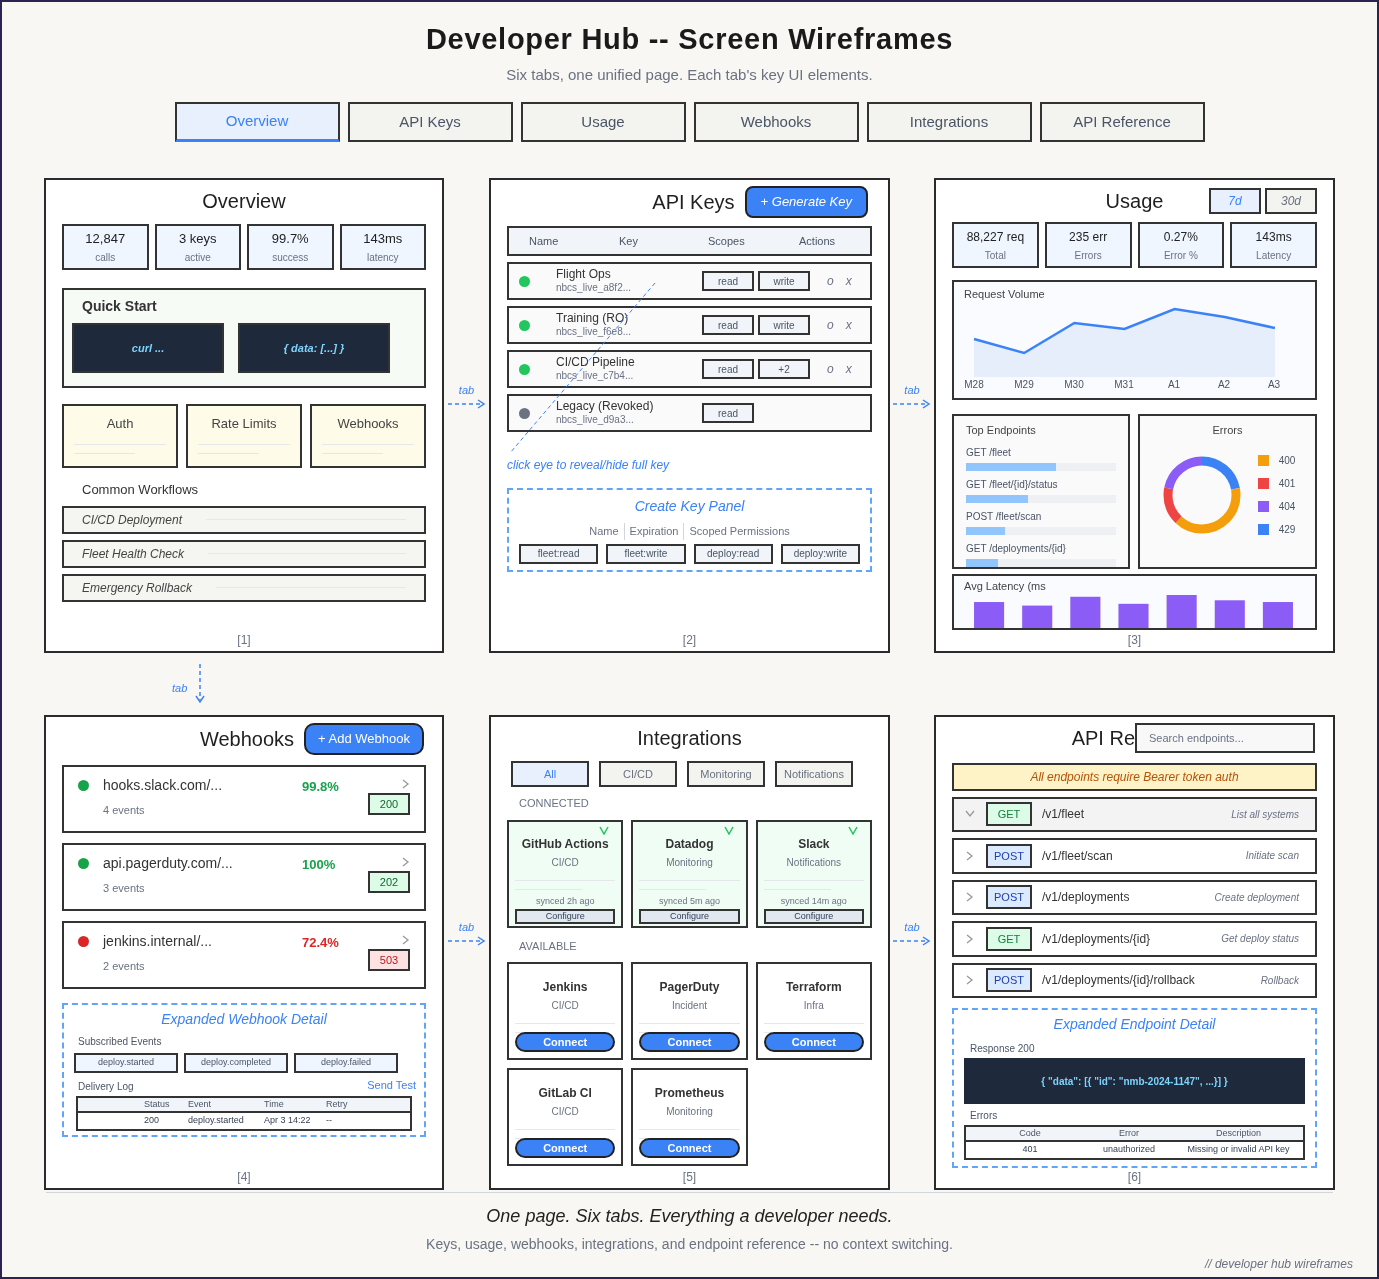 The image size is (1379, 1279). I want to click on column-header: Time, so click(274, 1104).